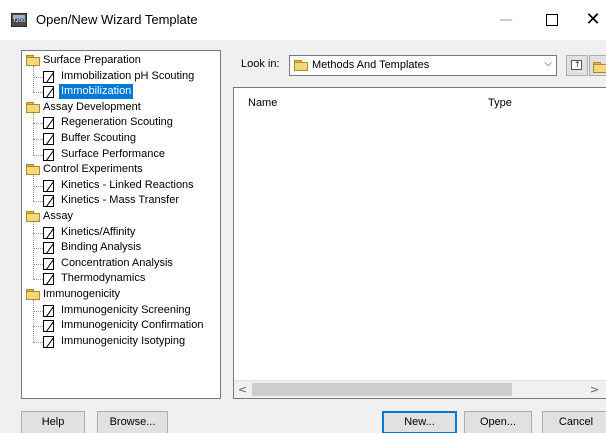  I want to click on look-in-label: Look in:, so click(260, 64).